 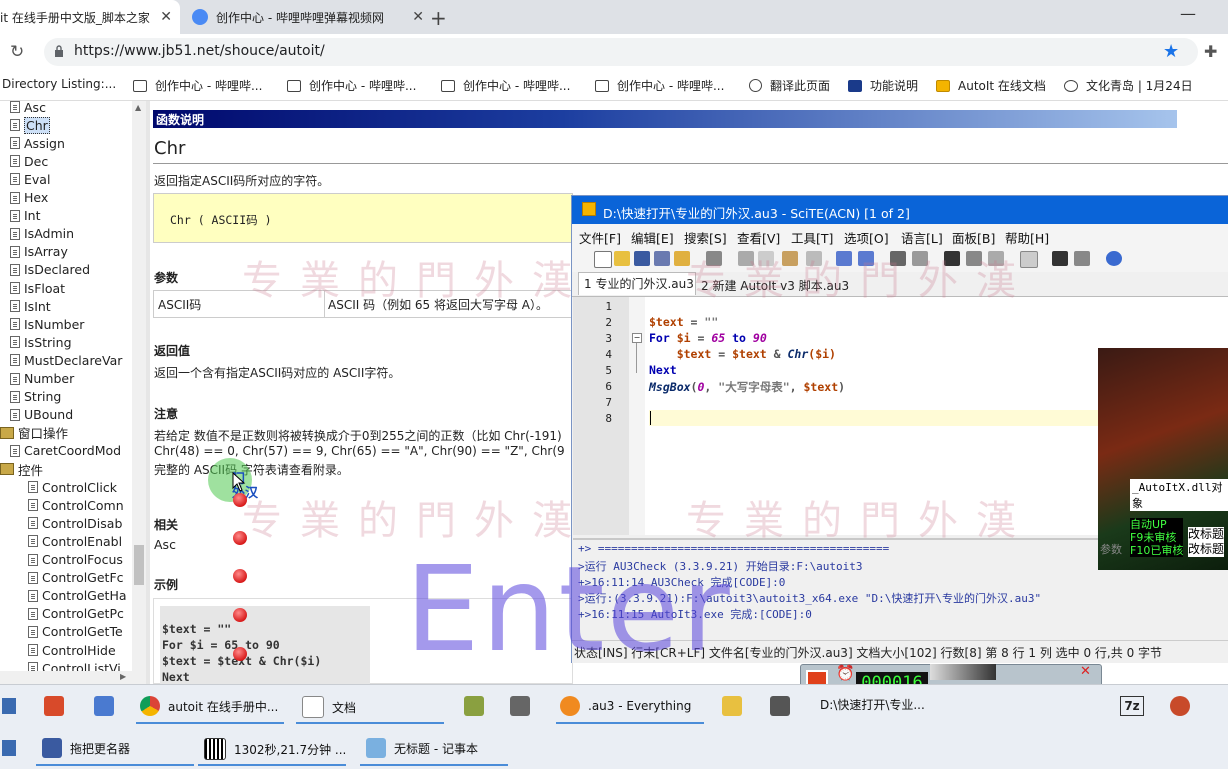 What do you see at coordinates (37, 288) in the screenshot?
I see `tree-item: IsFloat` at bounding box center [37, 288].